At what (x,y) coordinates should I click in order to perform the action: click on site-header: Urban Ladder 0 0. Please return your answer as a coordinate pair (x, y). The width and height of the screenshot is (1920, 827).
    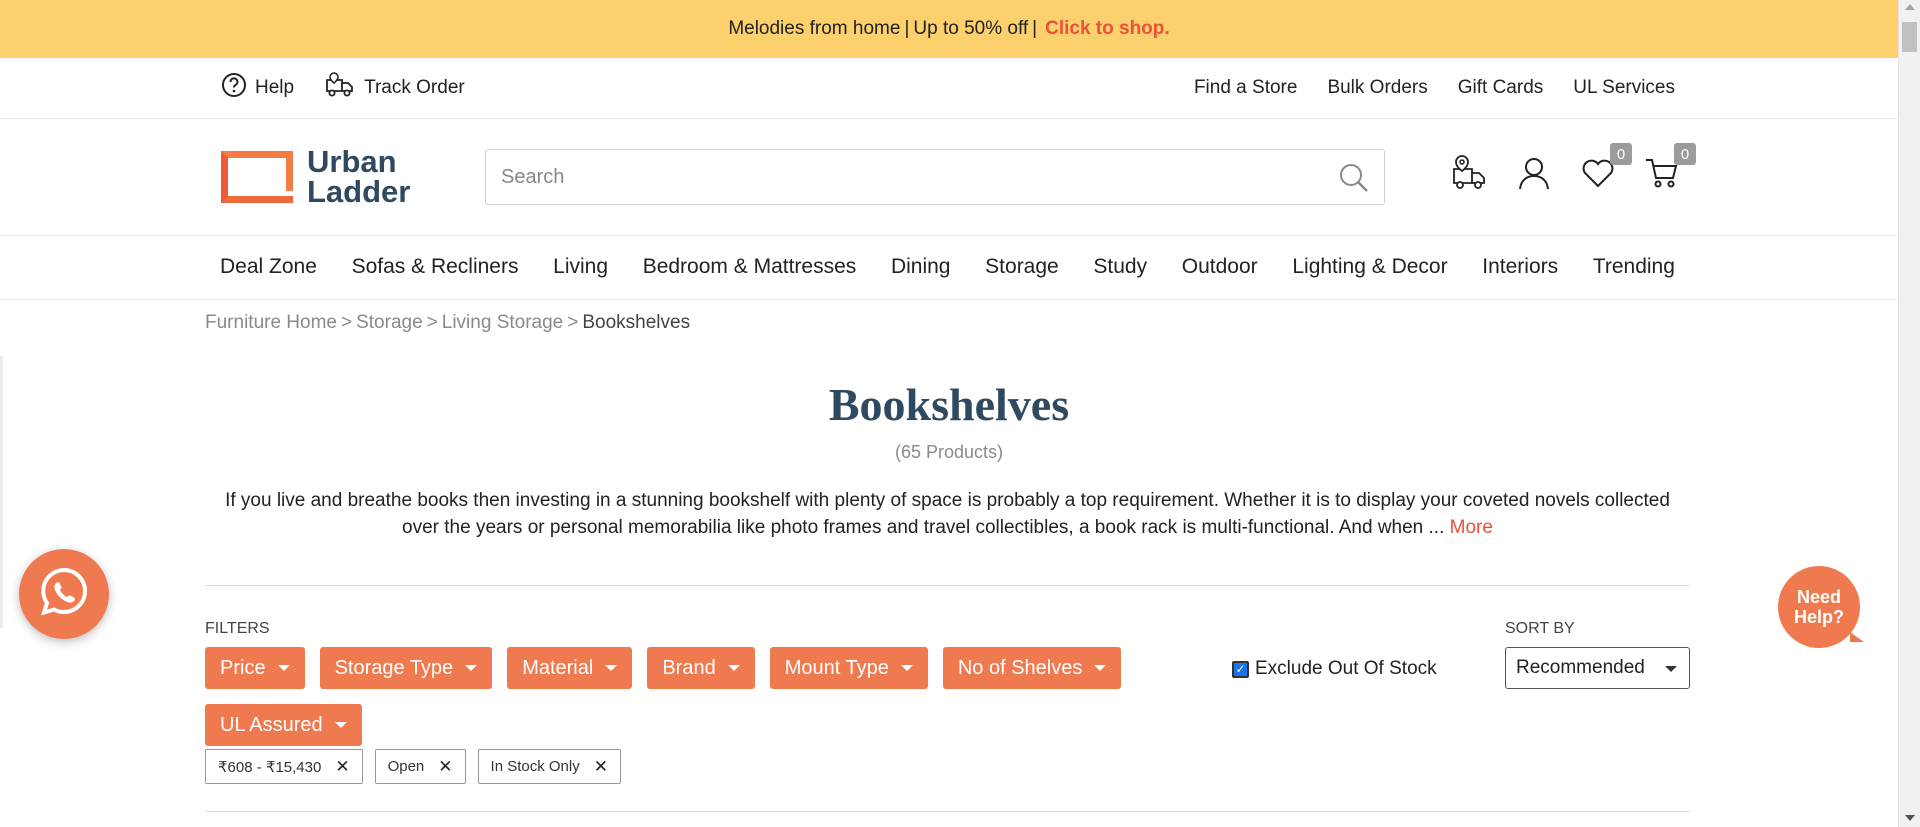
    Looking at the image, I should click on (949, 177).